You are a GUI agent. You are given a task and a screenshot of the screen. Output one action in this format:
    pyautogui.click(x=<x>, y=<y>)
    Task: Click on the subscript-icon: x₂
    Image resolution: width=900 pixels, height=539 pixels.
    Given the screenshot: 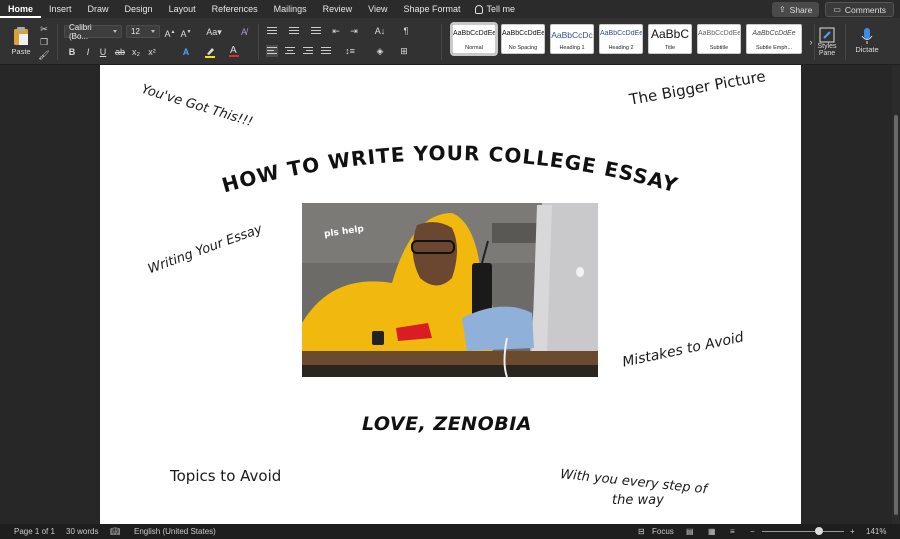 What is the action you would take?
    pyautogui.click(x=136, y=52)
    